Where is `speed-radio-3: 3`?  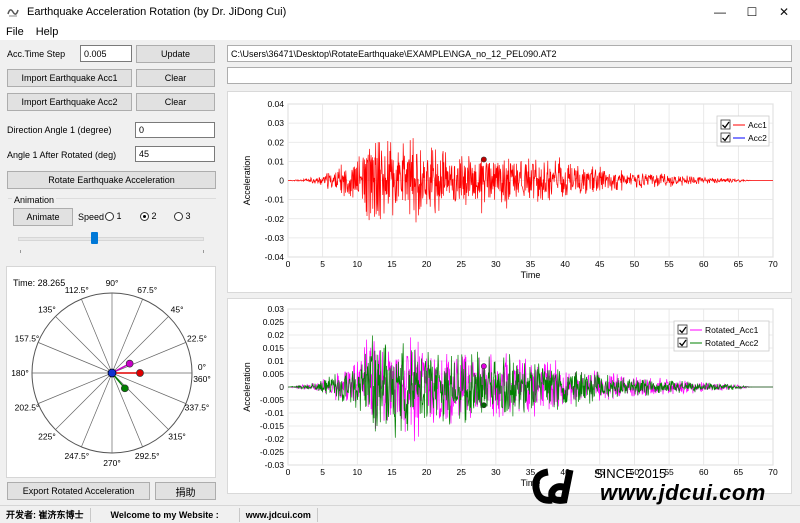 speed-radio-3: 3 is located at coordinates (182, 216).